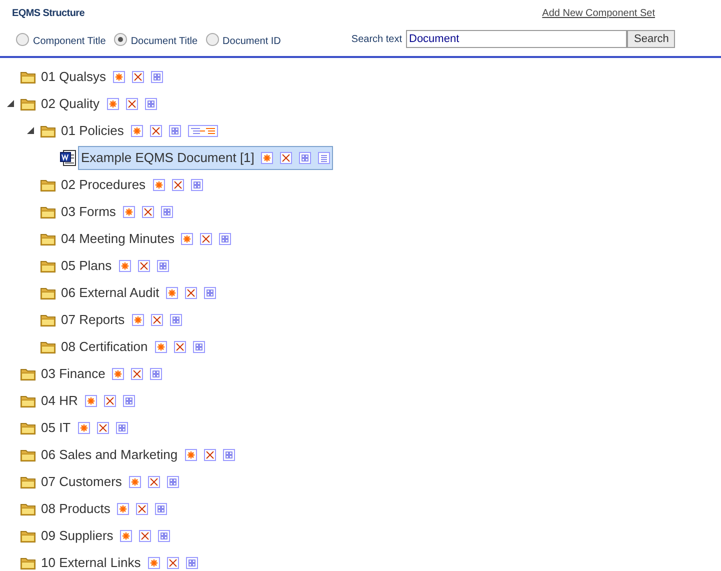  I want to click on tree-item: 04 HR, so click(59, 400).